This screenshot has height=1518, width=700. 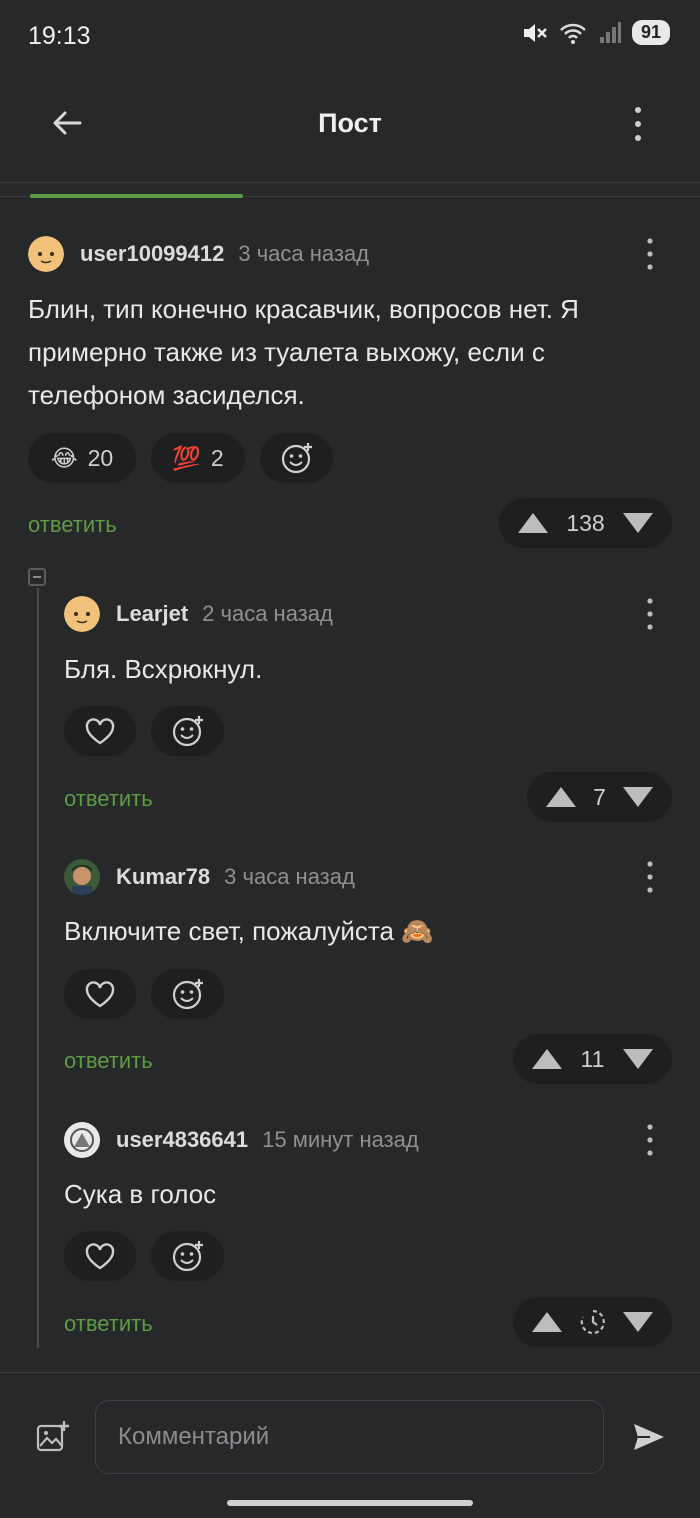 What do you see at coordinates (349, 1437) in the screenshot?
I see `comment-input: Комментарий` at bounding box center [349, 1437].